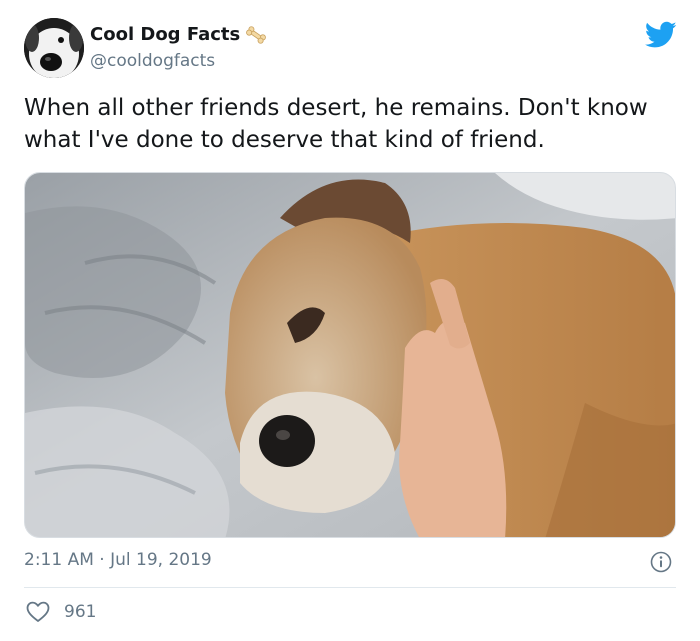 The height and width of the screenshot is (641, 700). What do you see at coordinates (661, 35) in the screenshot?
I see `twitter-bird-icon` at bounding box center [661, 35].